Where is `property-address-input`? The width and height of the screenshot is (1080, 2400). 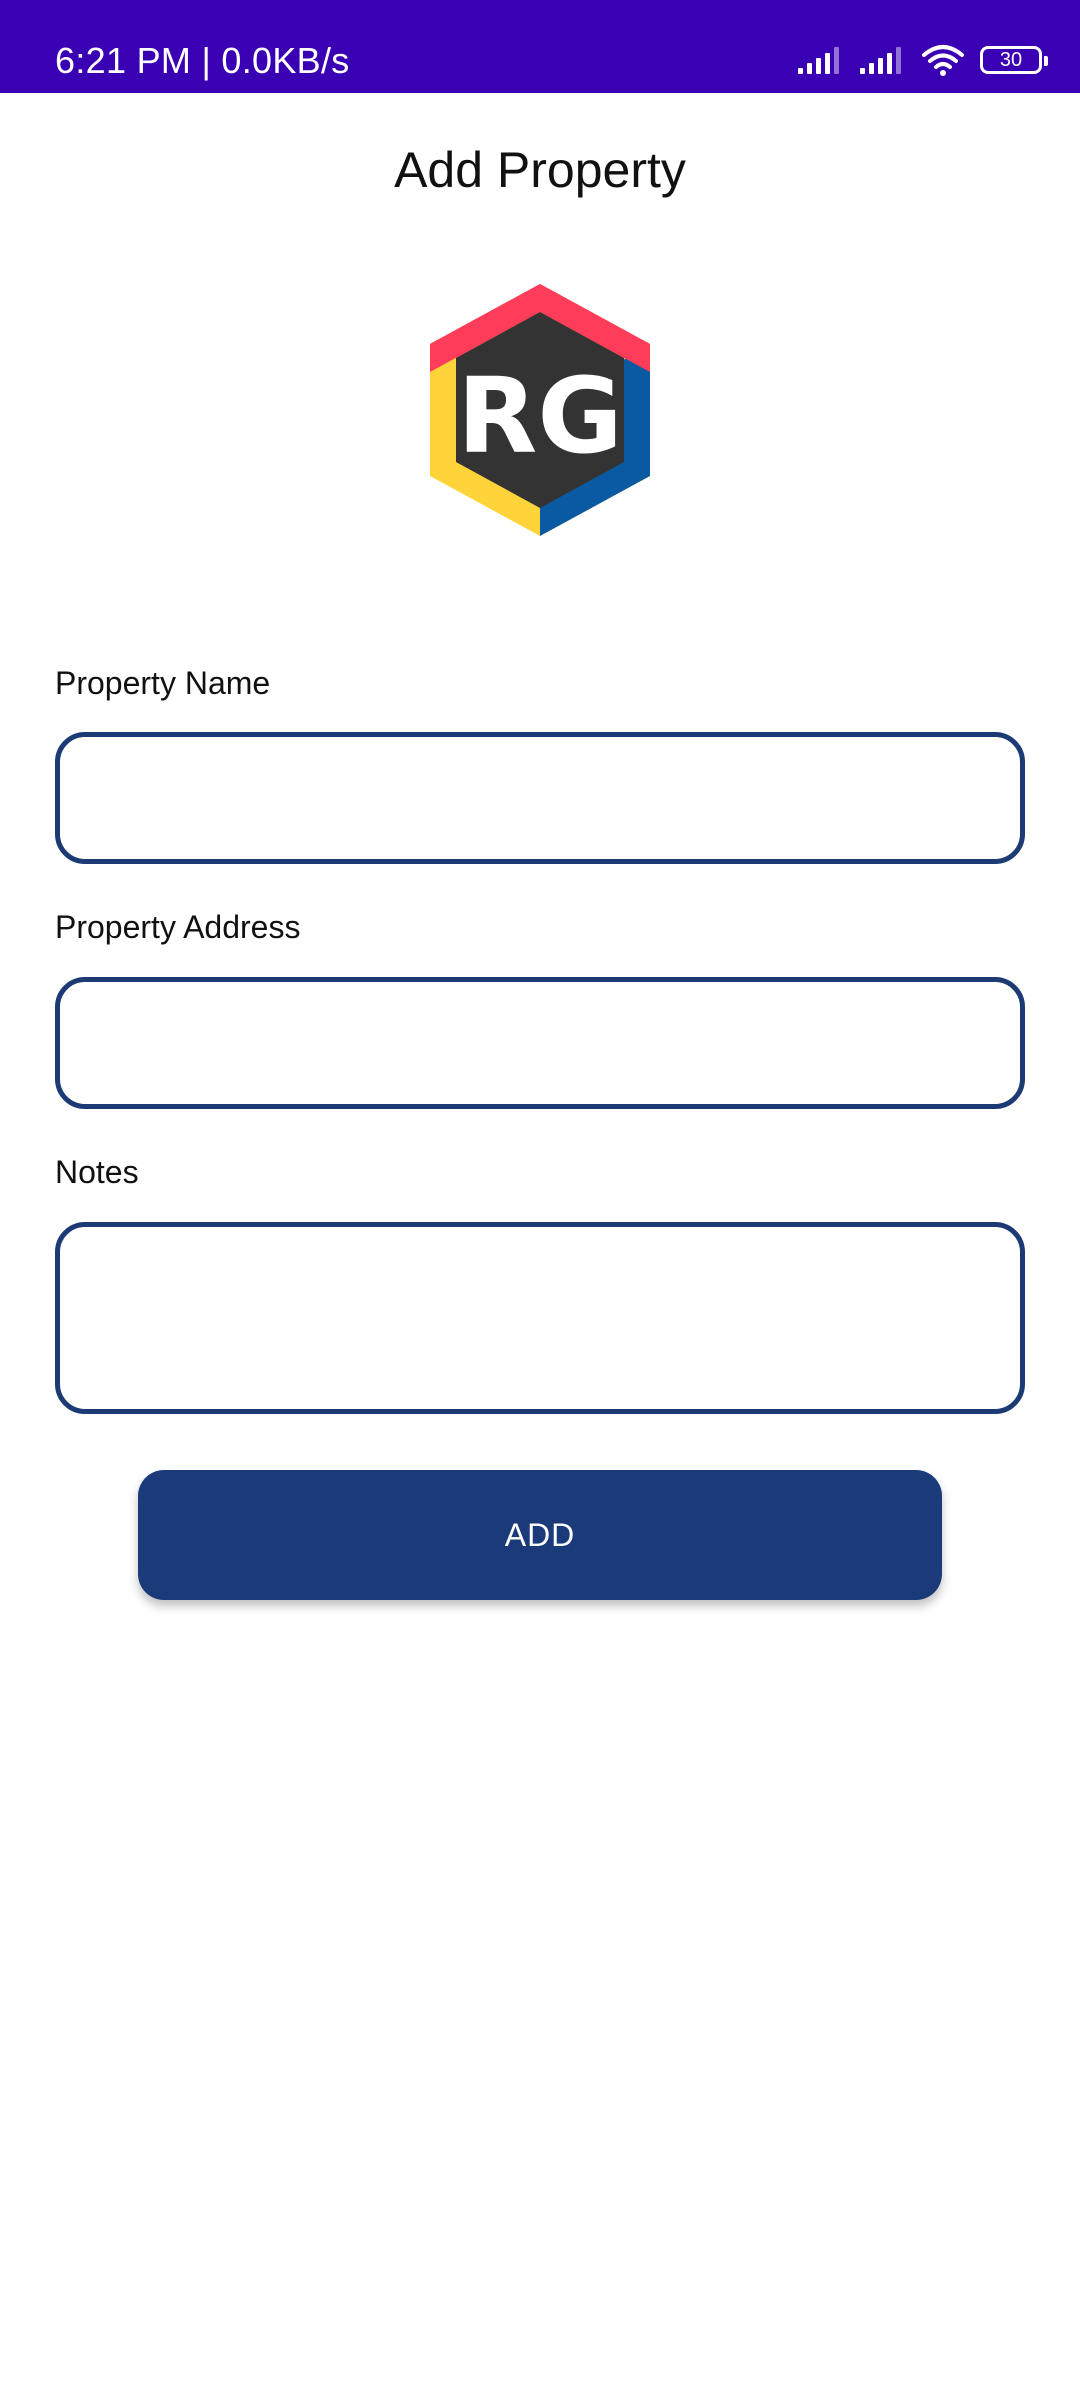 property-address-input is located at coordinates (540, 1043).